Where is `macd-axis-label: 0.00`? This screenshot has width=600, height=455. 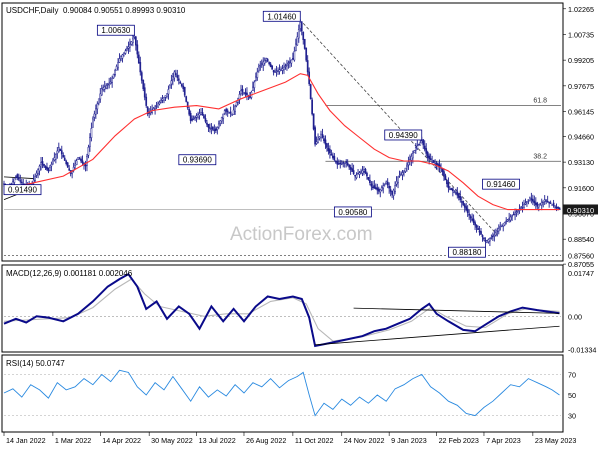 macd-axis-label: 0.00 is located at coordinates (575, 316).